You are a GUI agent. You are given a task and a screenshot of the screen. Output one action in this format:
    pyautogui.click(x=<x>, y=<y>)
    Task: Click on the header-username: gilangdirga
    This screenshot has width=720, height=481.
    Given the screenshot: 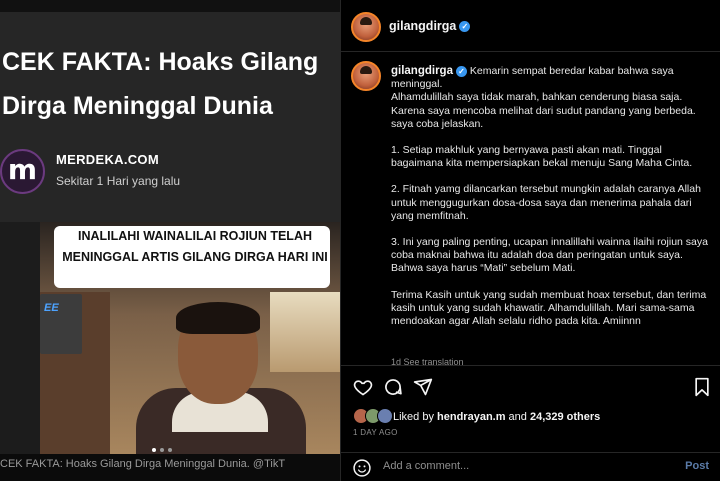 What is the action you would take?
    pyautogui.click(x=422, y=26)
    